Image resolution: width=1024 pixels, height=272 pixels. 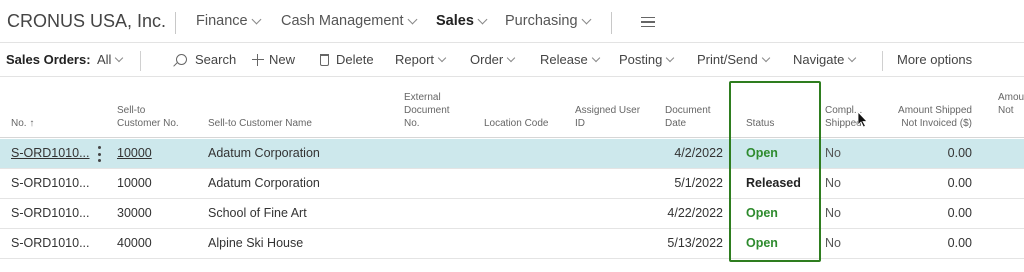 I want to click on release-menu: Release, so click(x=570, y=59).